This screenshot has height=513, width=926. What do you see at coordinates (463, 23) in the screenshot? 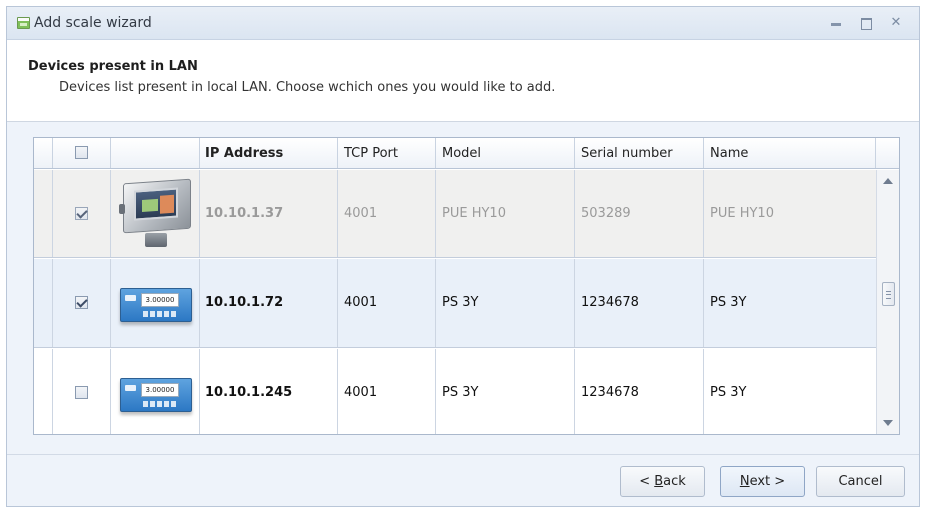
I see `title-bar: Add scale wizard ✕` at bounding box center [463, 23].